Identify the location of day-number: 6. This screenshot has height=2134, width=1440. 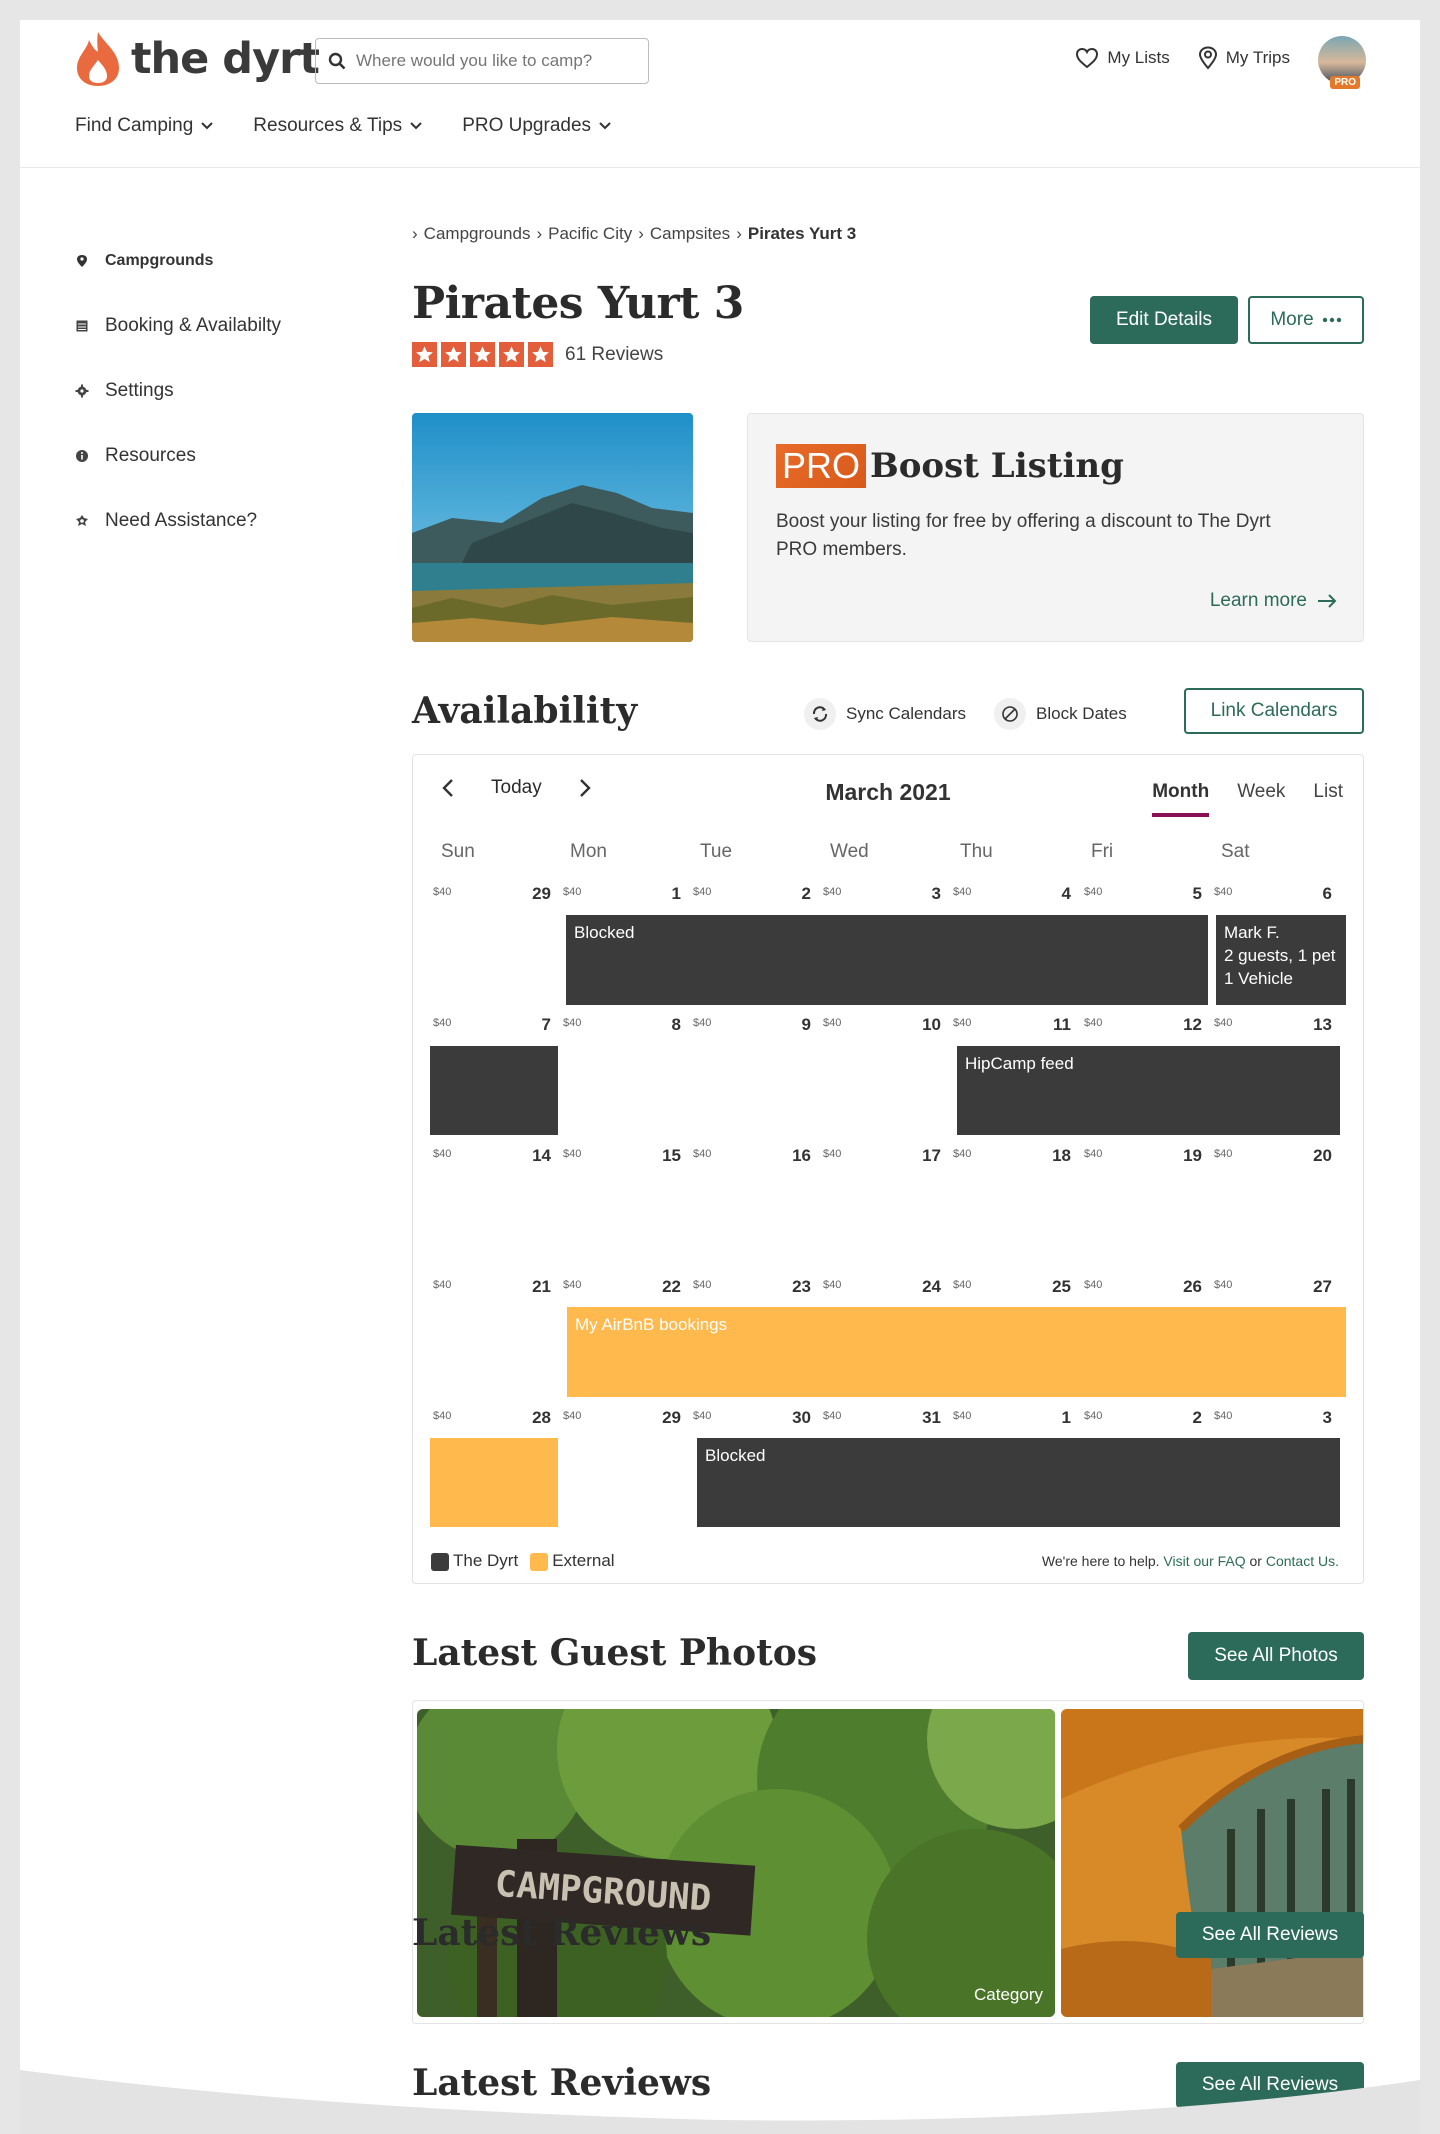
(1317, 894).